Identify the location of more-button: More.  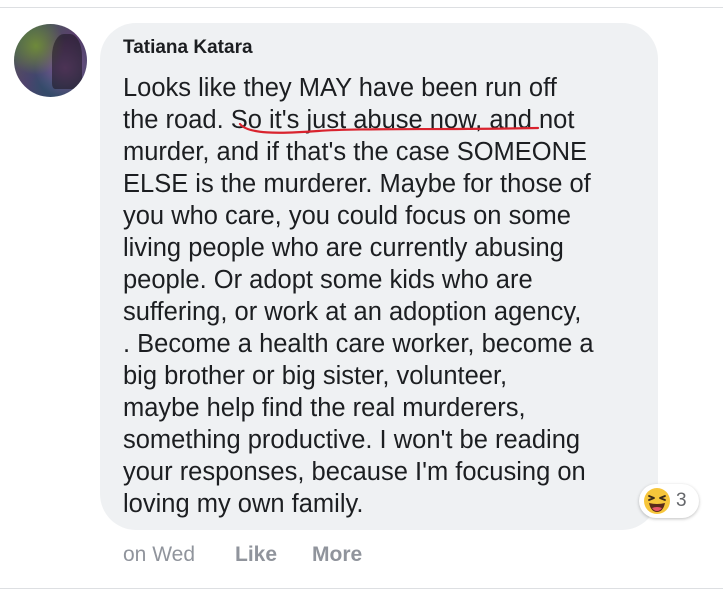
(337, 555).